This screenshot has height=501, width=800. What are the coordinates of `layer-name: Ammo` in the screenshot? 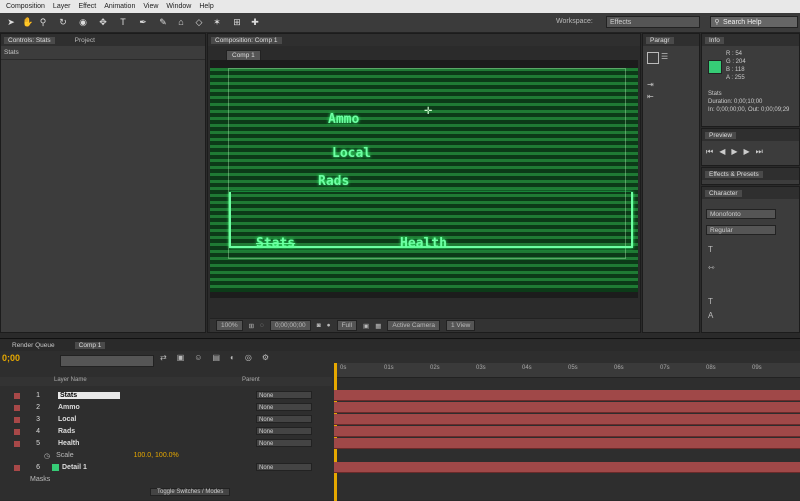 It's located at (88, 407).